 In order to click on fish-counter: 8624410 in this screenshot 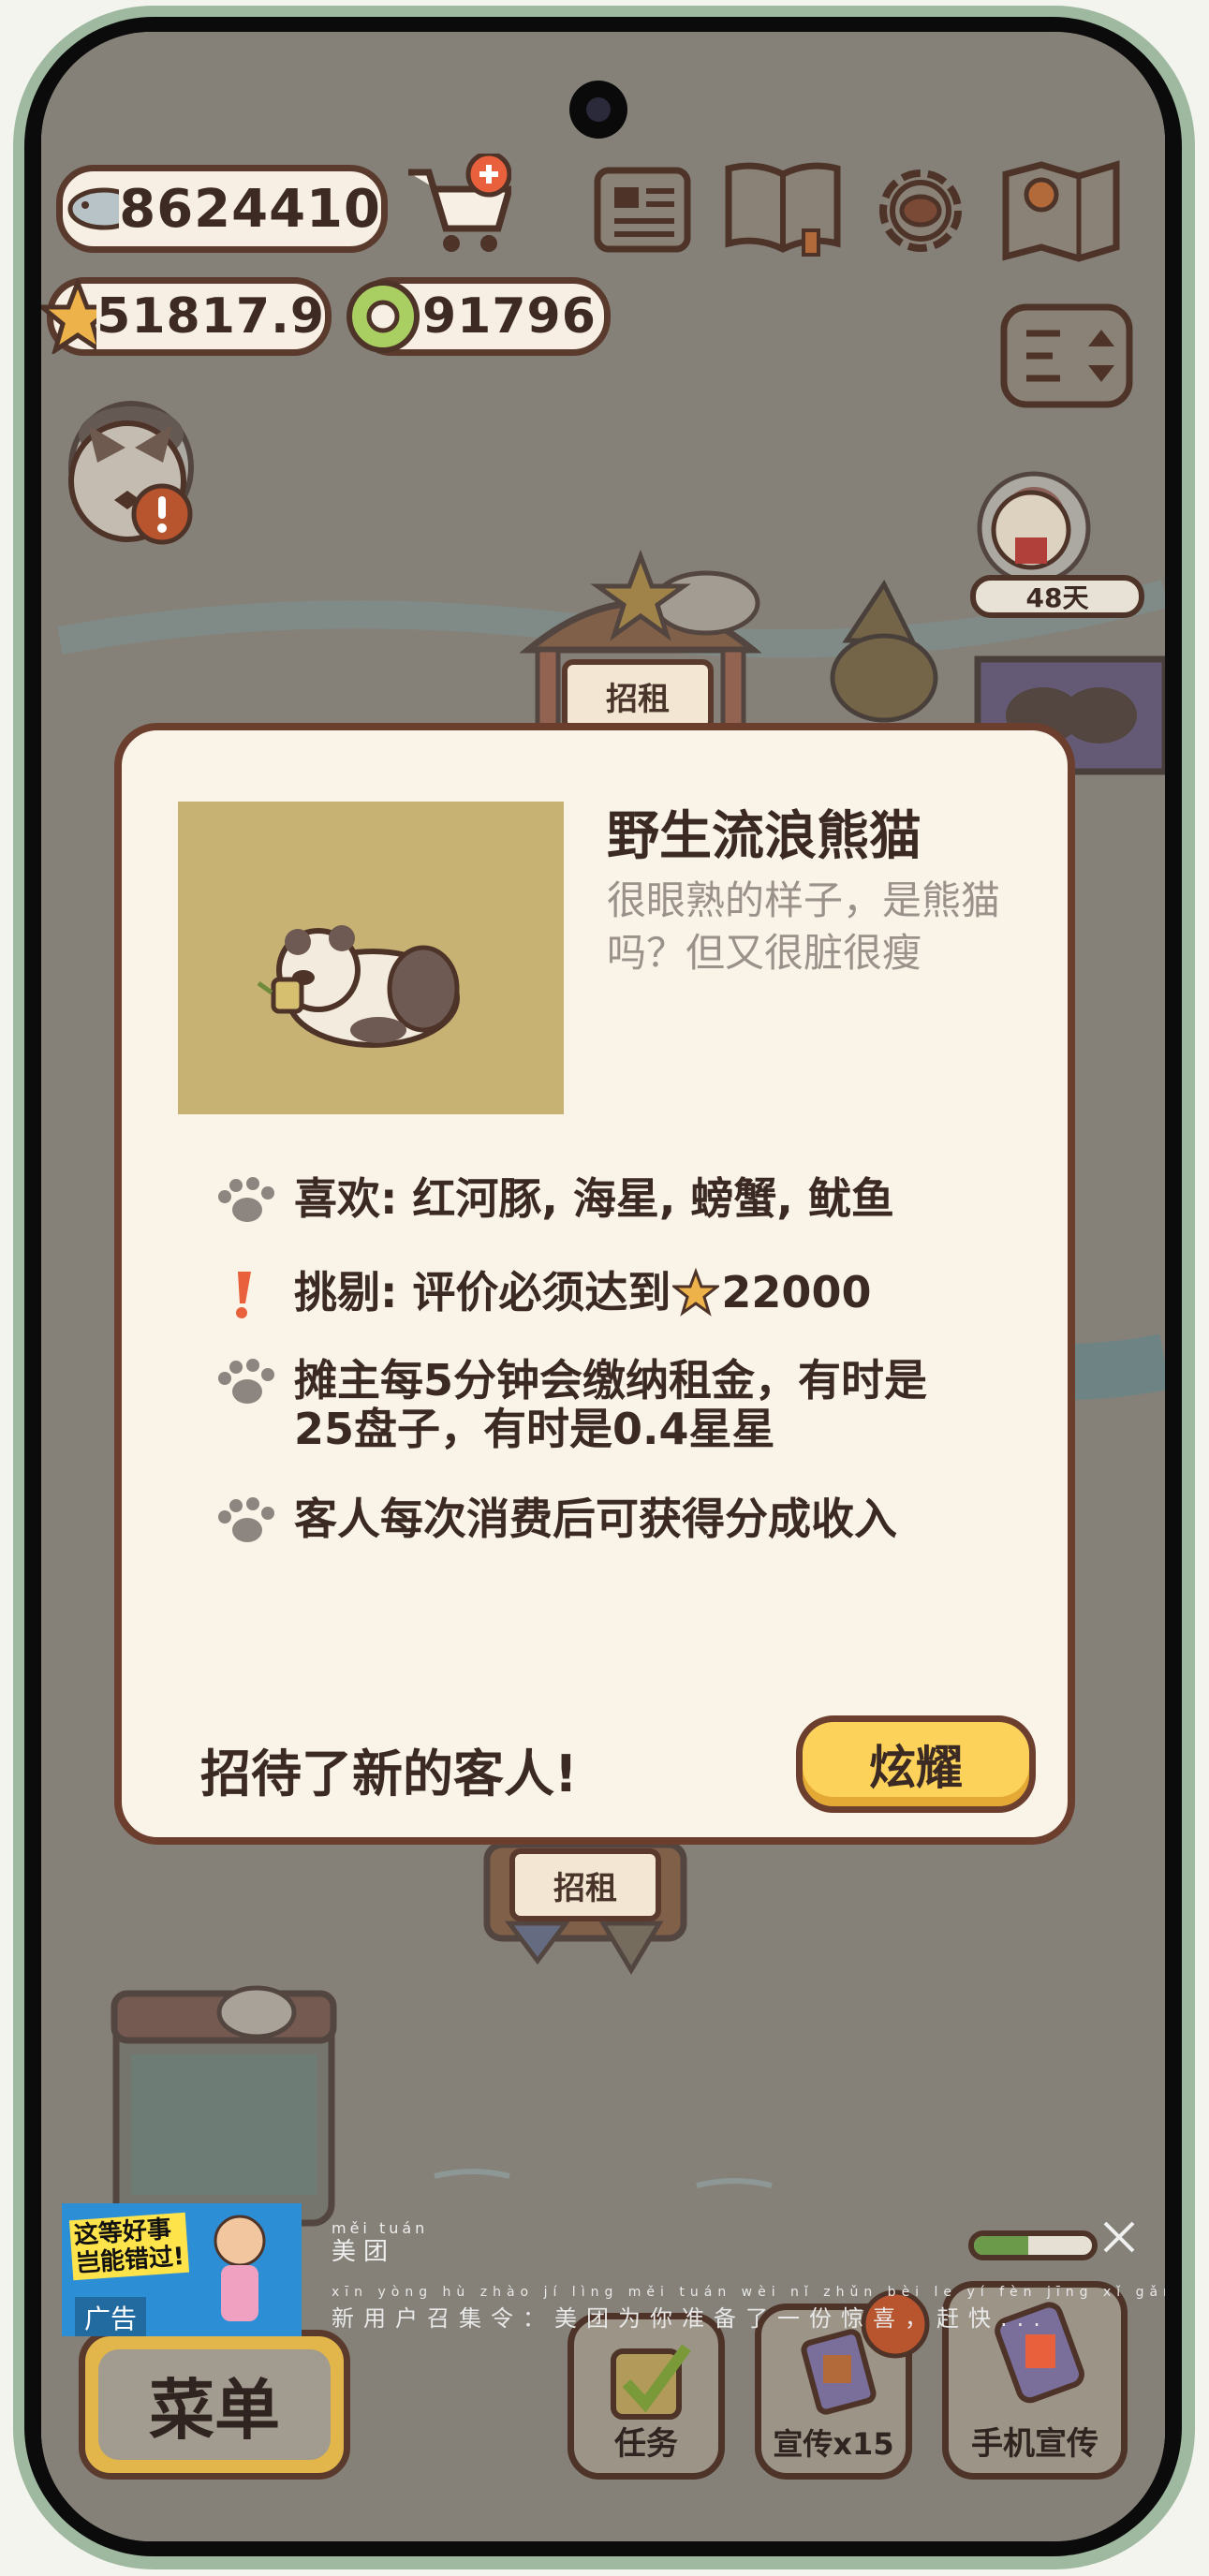, I will do `click(222, 209)`.